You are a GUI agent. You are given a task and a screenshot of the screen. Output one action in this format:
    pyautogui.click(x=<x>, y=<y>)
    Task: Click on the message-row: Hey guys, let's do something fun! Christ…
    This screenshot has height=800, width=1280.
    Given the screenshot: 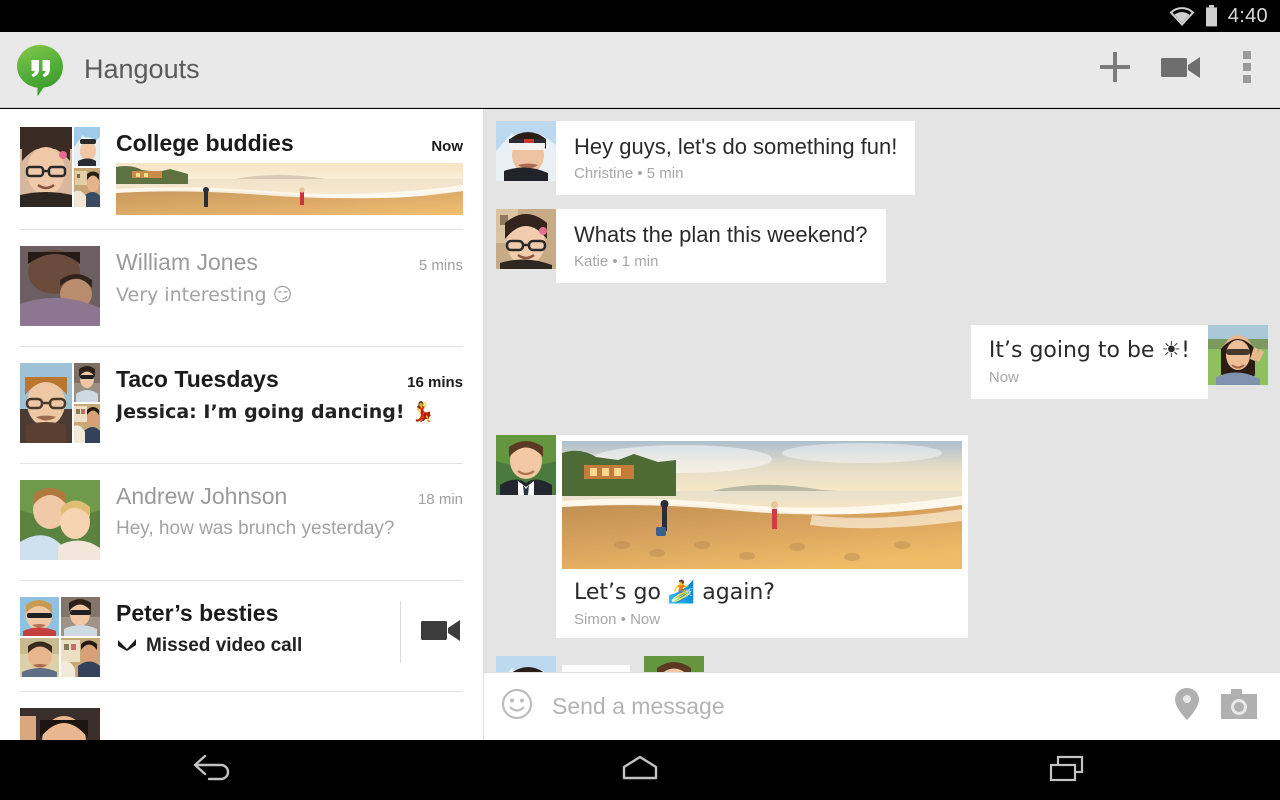 What is the action you would take?
    pyautogui.click(x=882, y=158)
    